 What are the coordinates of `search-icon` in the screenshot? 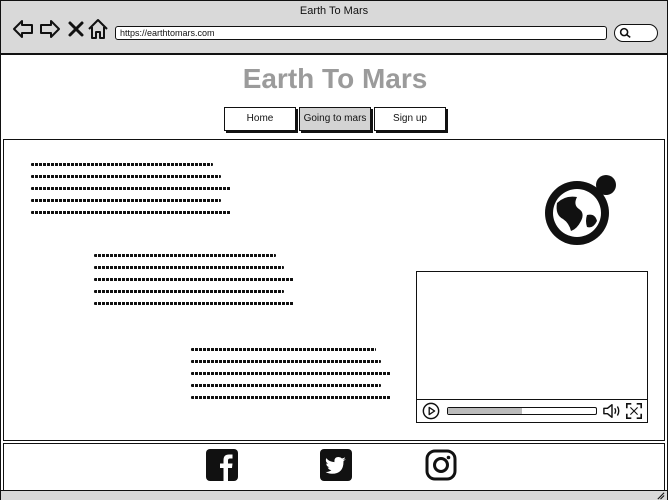 It's located at (625, 33).